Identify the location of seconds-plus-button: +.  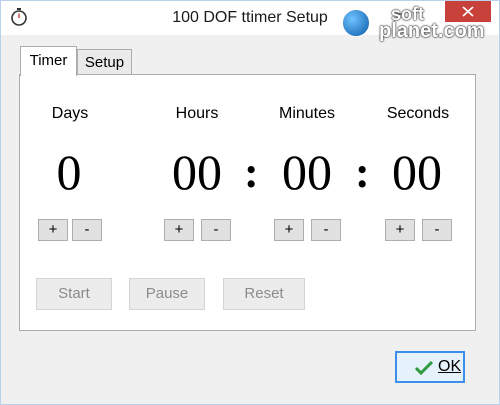
(400, 230).